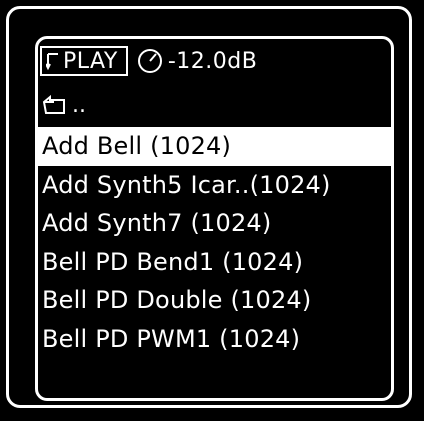  Describe the element at coordinates (214, 300) in the screenshot. I see `list-item: Bell PD Double (1024)` at that location.